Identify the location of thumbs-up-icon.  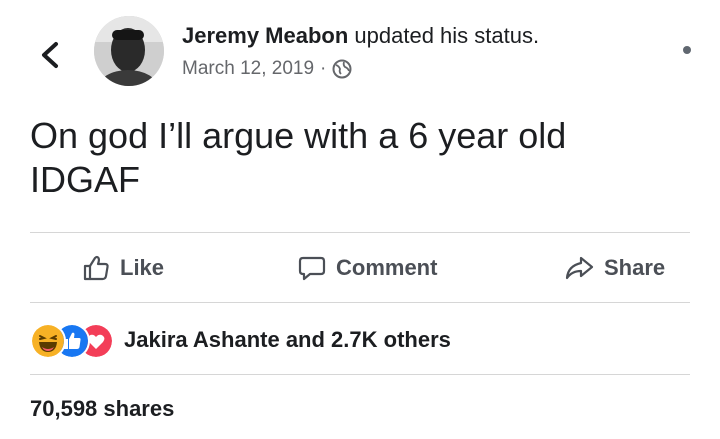
(96, 268).